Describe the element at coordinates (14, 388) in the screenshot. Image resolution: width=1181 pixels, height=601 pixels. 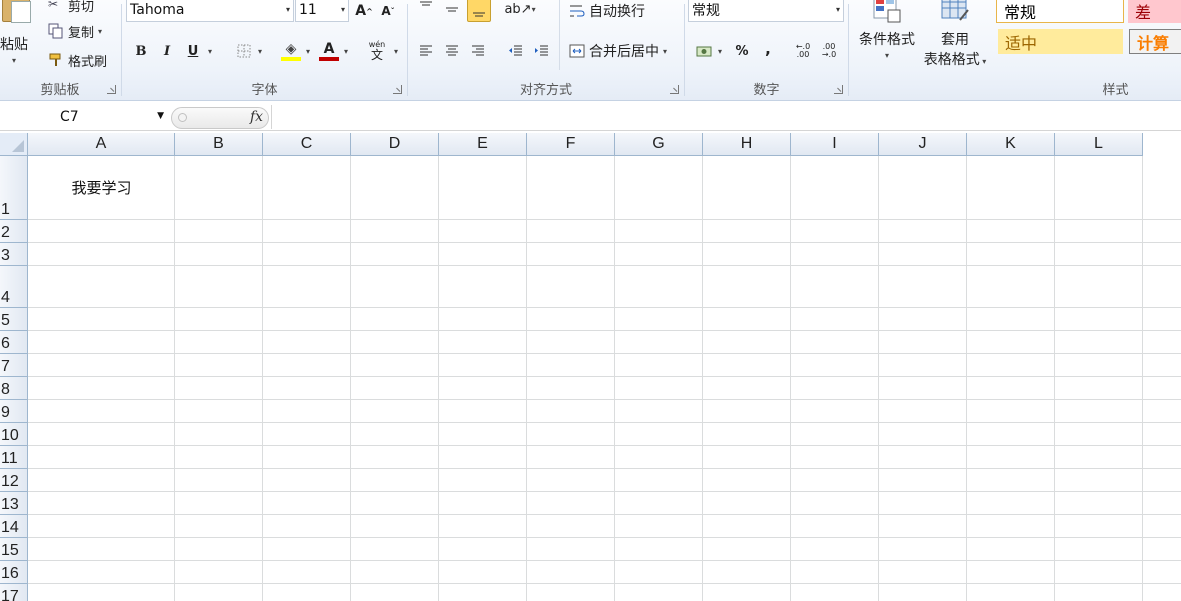
I see `row-header-8: 8` at that location.